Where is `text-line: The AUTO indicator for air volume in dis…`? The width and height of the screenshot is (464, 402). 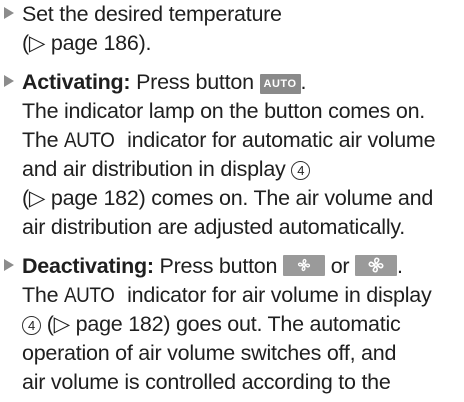 text-line: The AUTO indicator for air volume in dis… is located at coordinates (227, 295).